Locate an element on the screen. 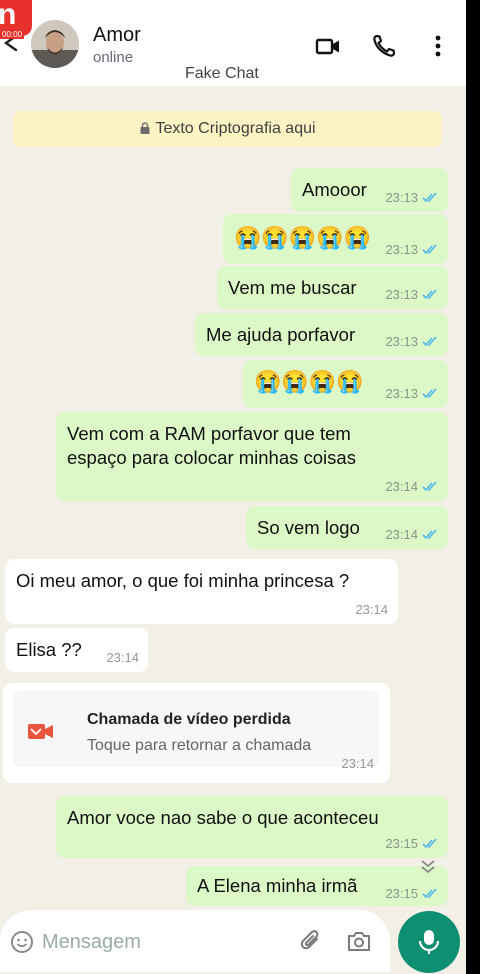 The height and width of the screenshot is (974, 480). microphone-icon is located at coordinates (429, 942).